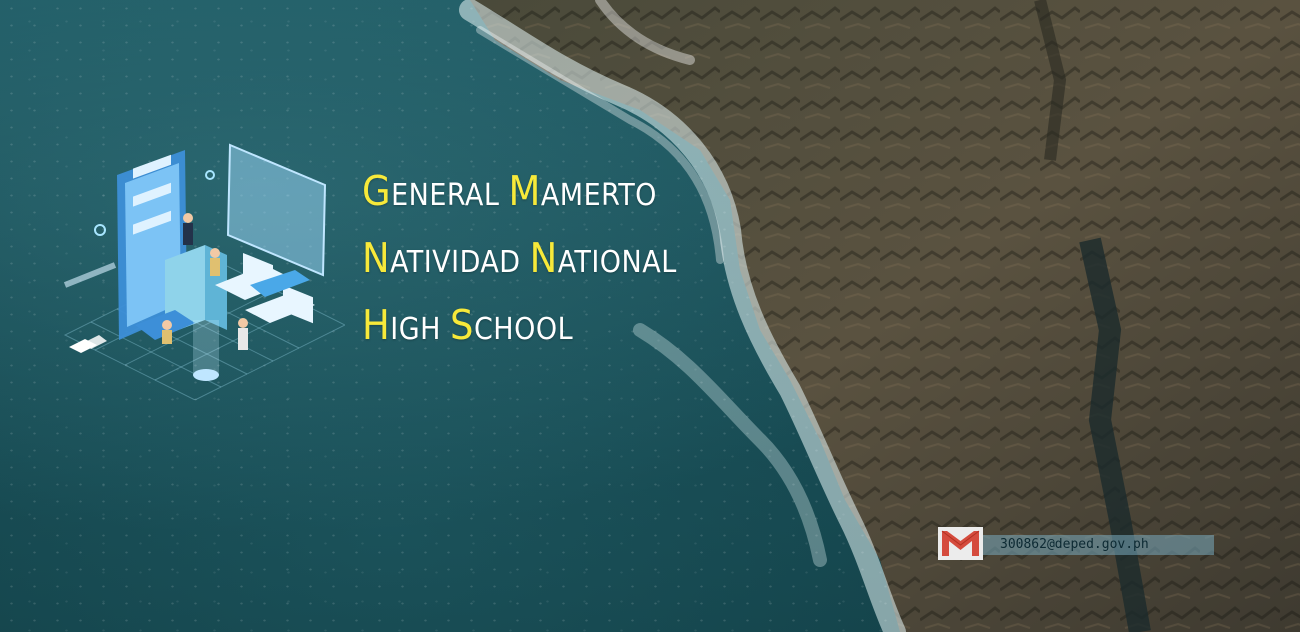 The height and width of the screenshot is (632, 1300). I want to click on gmail-icon, so click(960, 543).